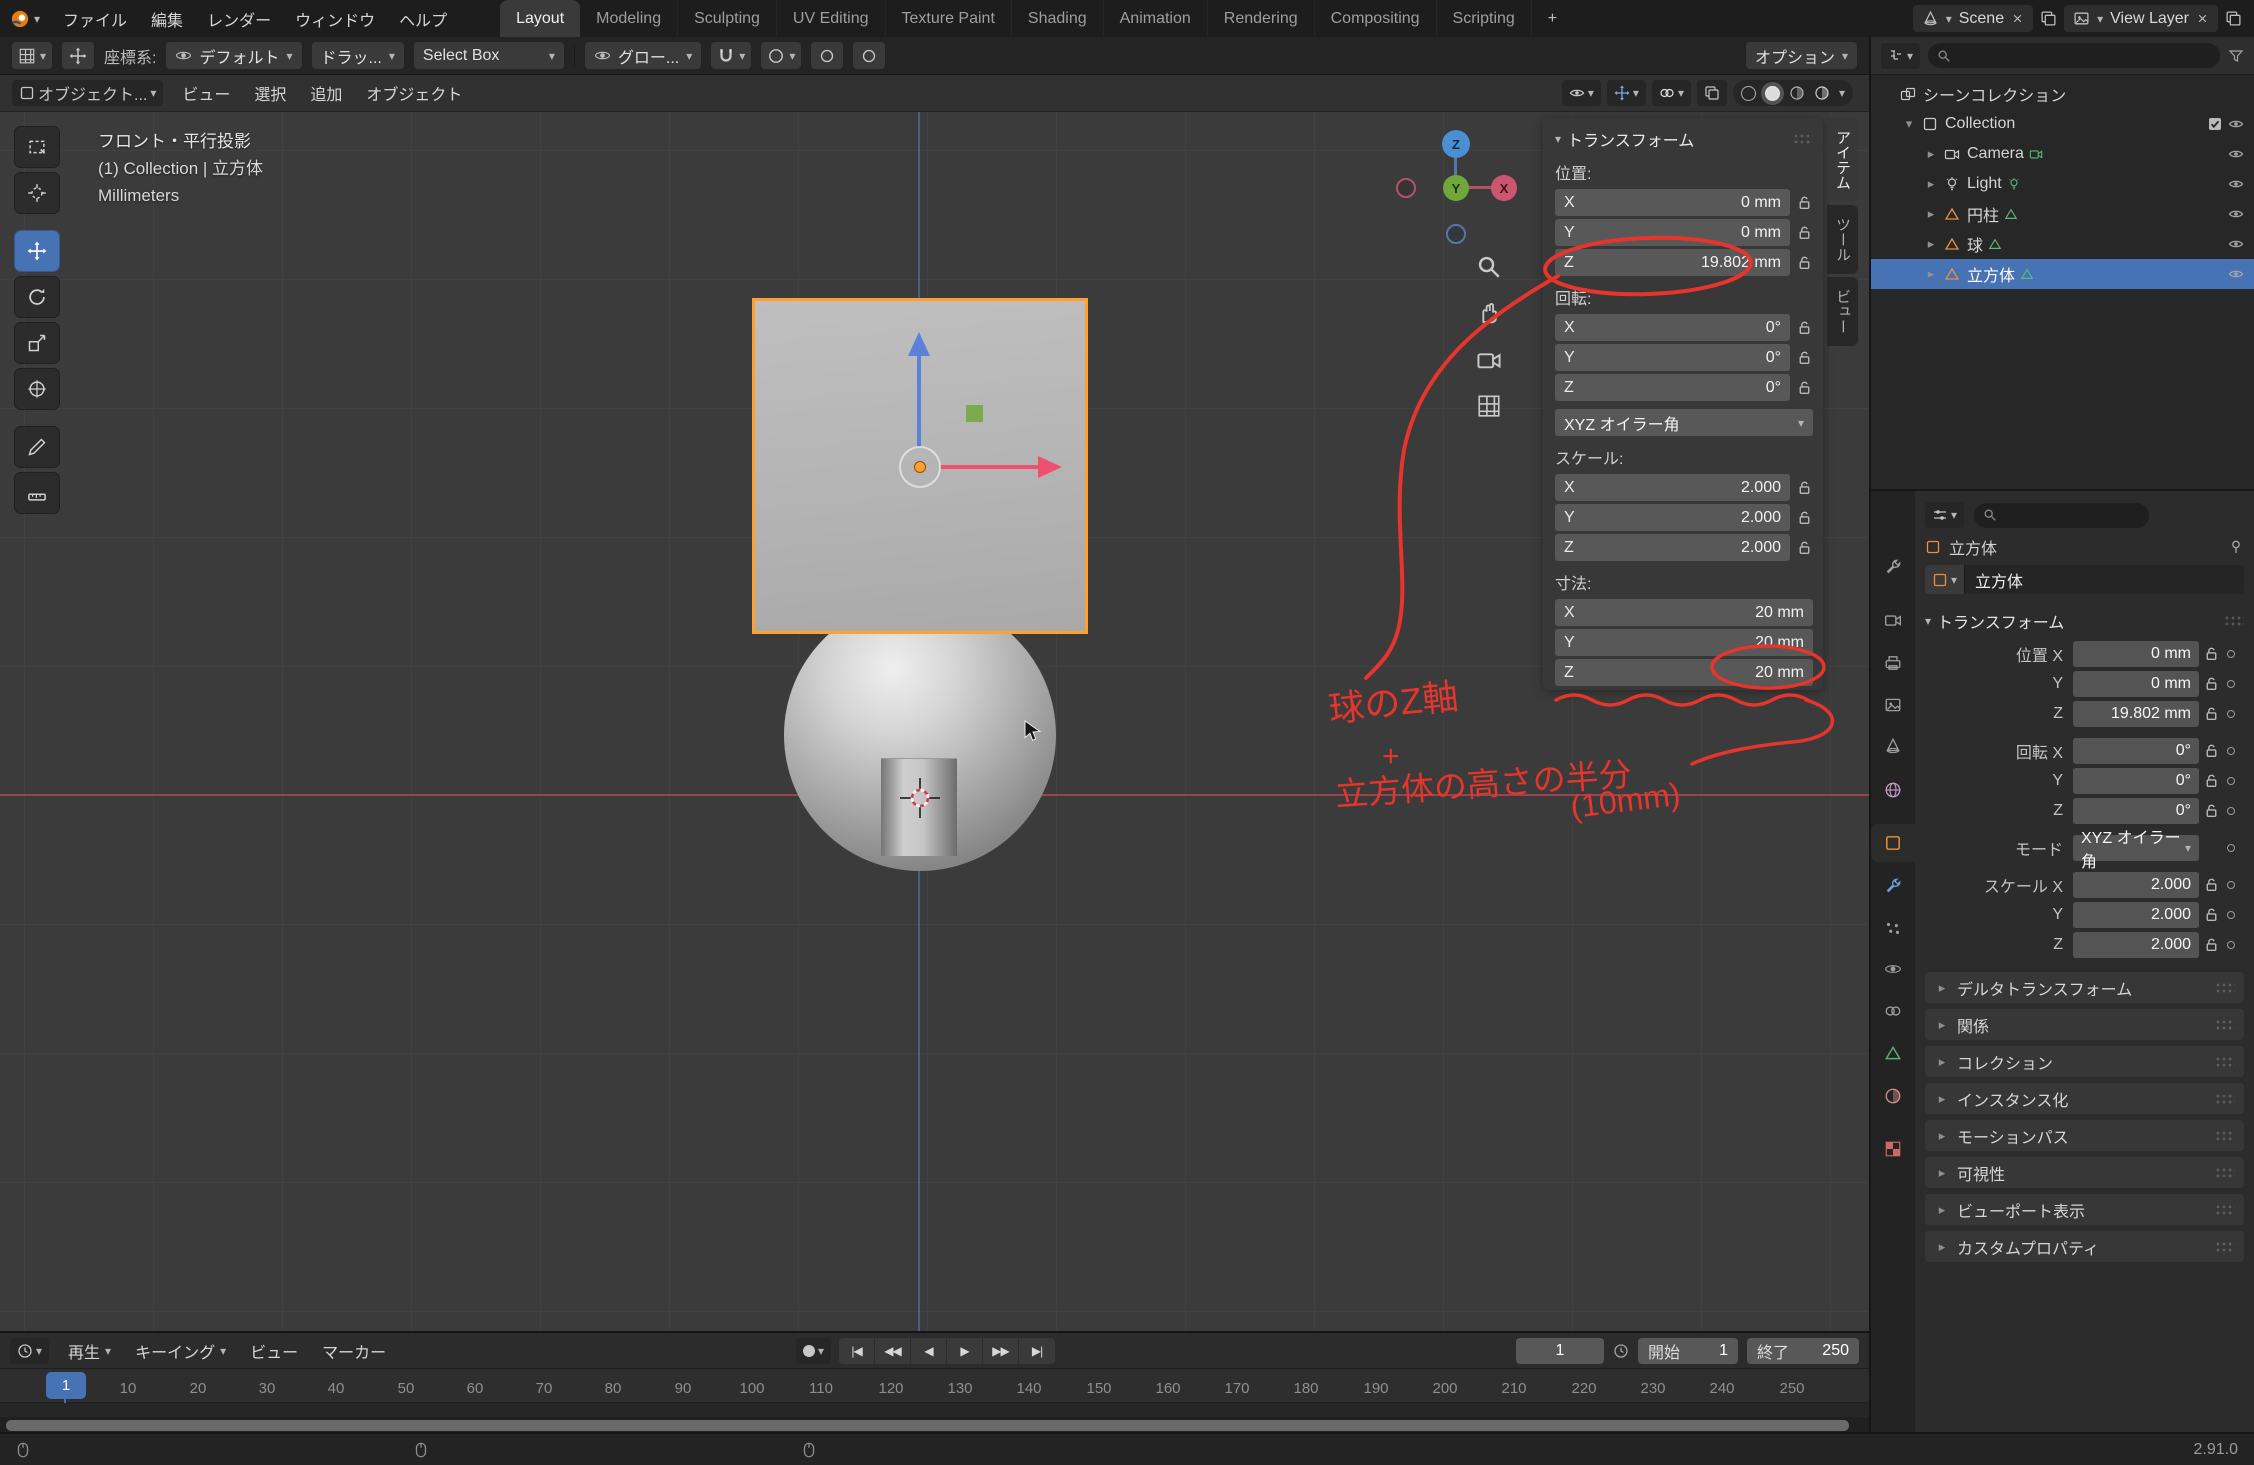  What do you see at coordinates (629, 18) in the screenshot?
I see `workspace-tab-modeling: Modeling` at bounding box center [629, 18].